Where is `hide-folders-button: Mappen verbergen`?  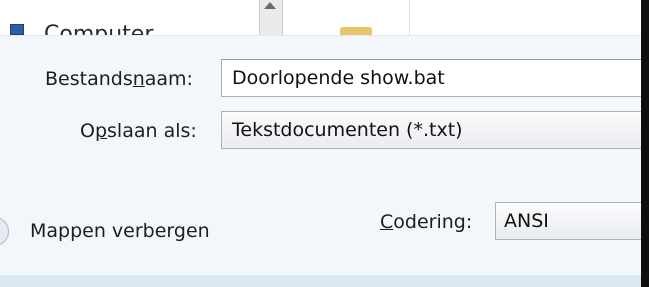 hide-folders-button: Mappen verbergen is located at coordinates (120, 231).